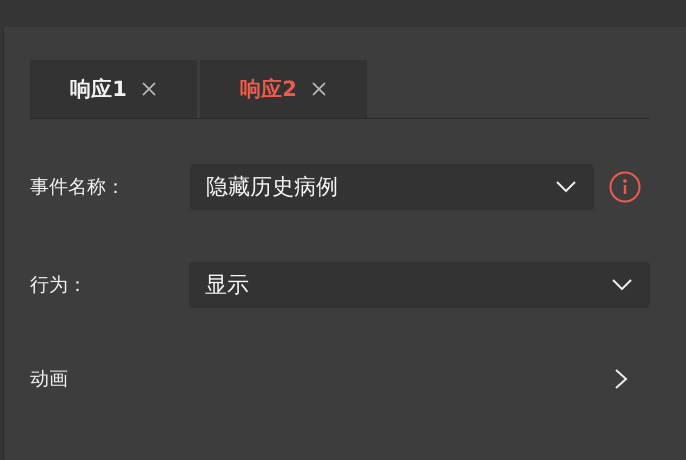 The width and height of the screenshot is (686, 460). Describe the element at coordinates (392, 187) in the screenshot. I see `dropdown: 隐藏历史病例` at that location.